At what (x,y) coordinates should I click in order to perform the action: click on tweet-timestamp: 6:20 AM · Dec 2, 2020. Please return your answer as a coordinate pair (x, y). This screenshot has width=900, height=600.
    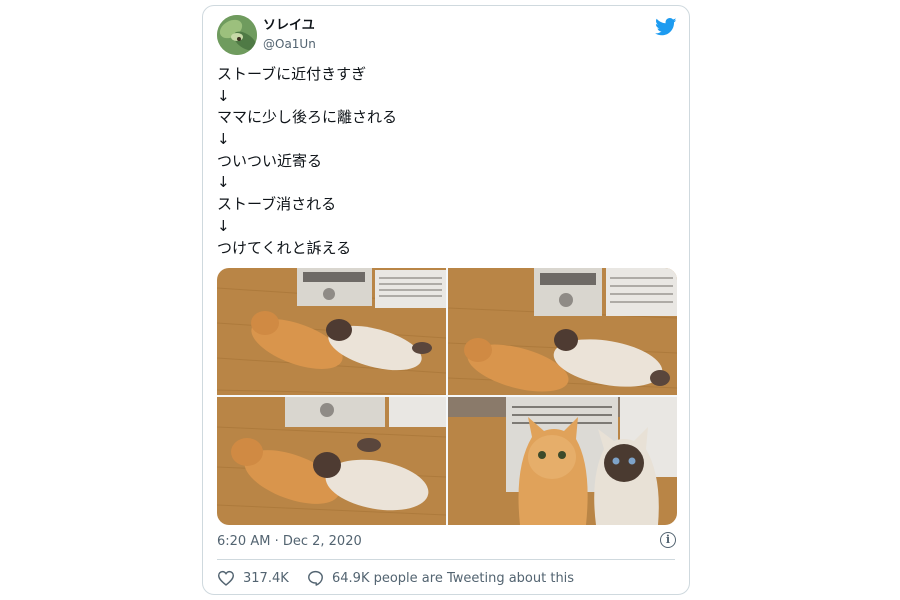
    Looking at the image, I should click on (289, 542).